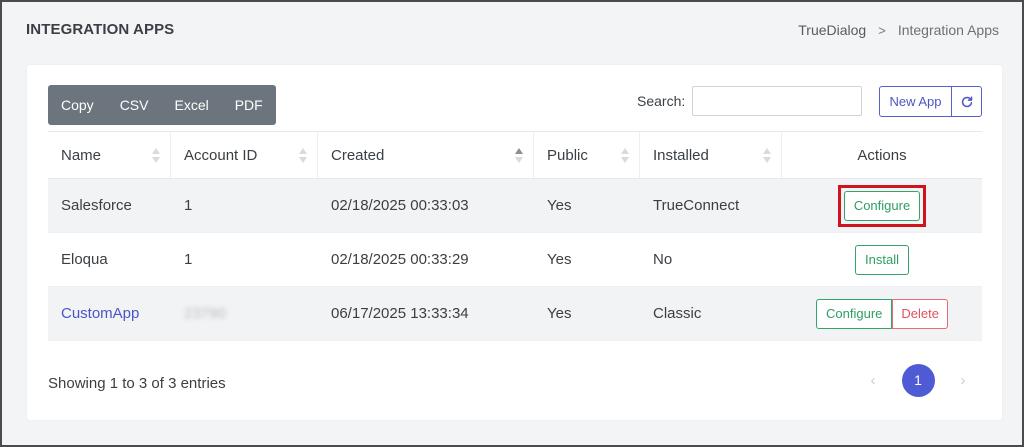 This screenshot has width=1024, height=447. Describe the element at coordinates (915, 101) in the screenshot. I see `new-app-button: New App` at that location.